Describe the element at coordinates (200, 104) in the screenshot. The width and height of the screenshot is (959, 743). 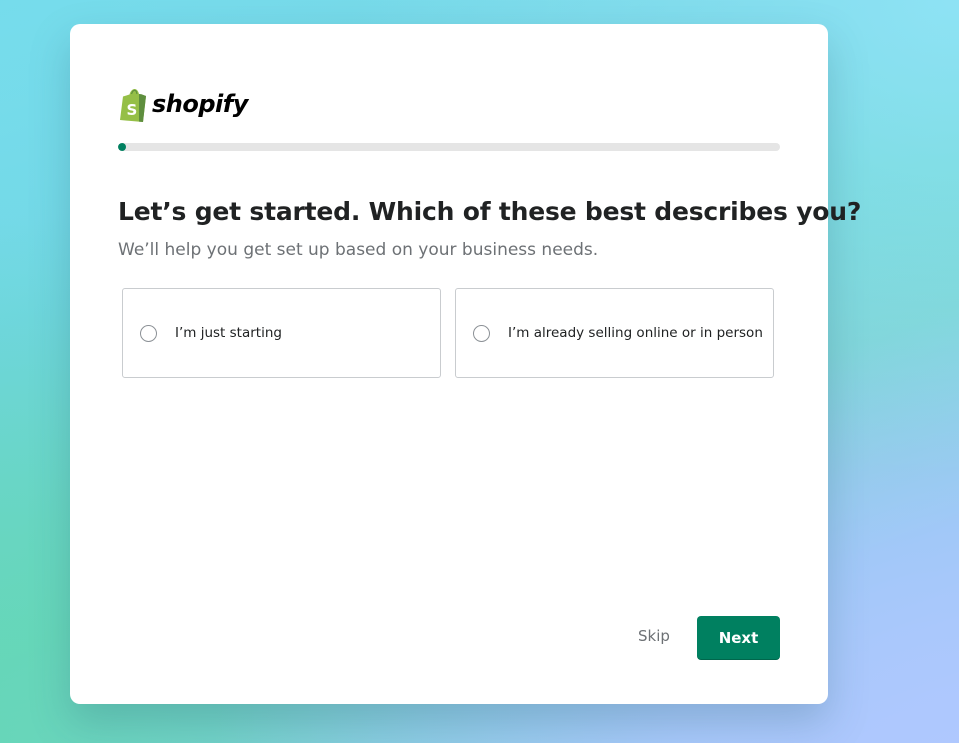
I see `brand-name: shopify` at that location.